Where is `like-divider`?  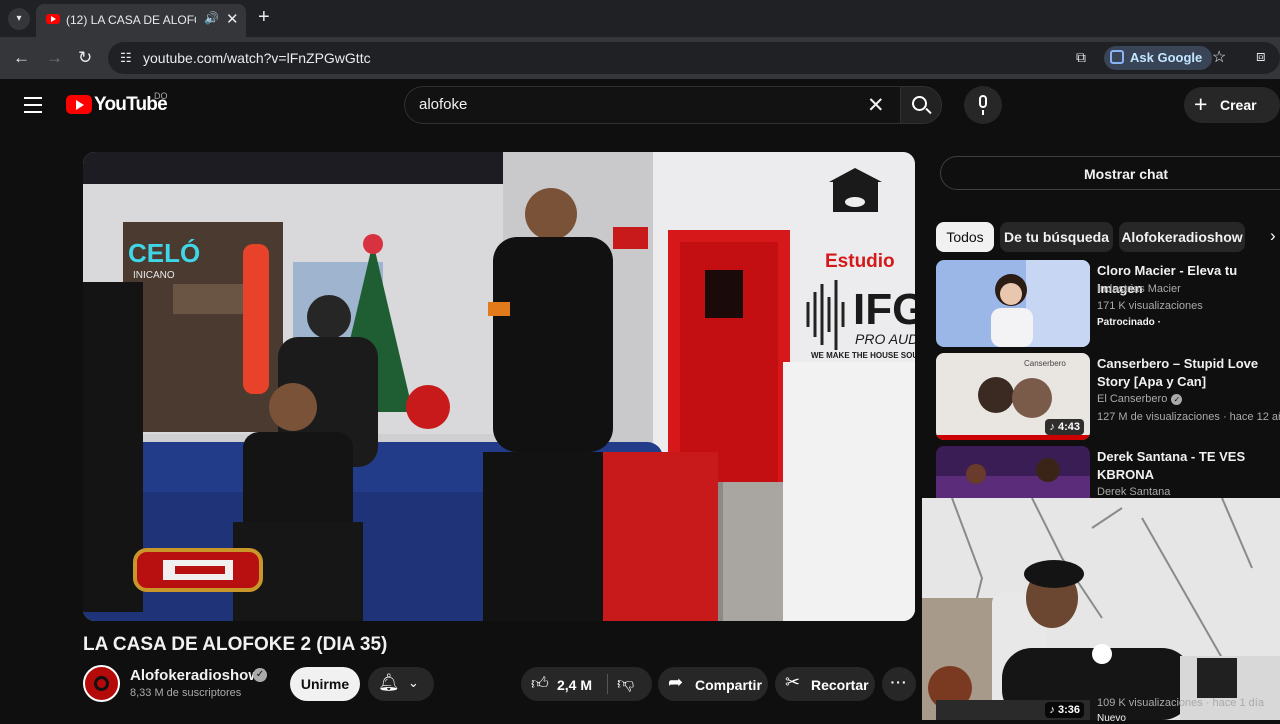 like-divider is located at coordinates (607, 684).